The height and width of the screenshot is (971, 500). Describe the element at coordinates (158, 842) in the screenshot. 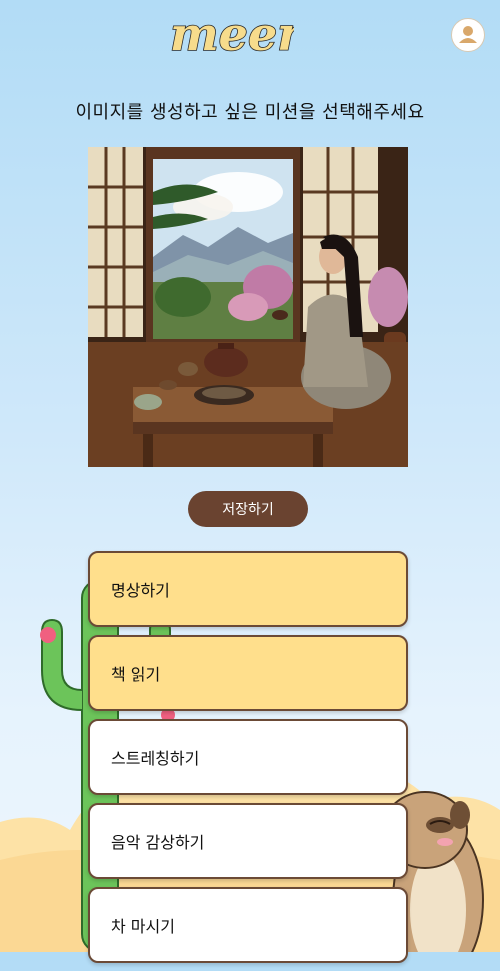

I see `mission-label: 음악 감상하기` at that location.